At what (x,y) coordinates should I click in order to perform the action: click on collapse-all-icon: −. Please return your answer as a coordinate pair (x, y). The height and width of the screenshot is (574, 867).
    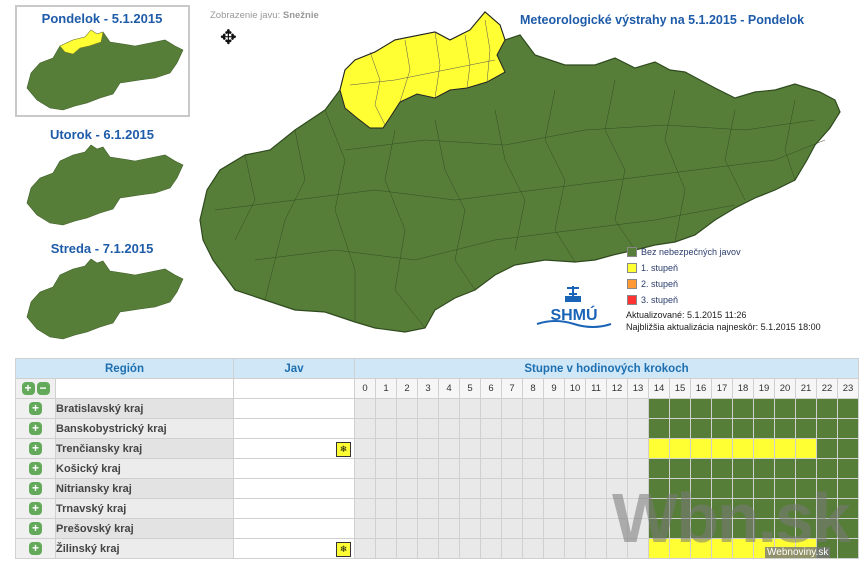
    Looking at the image, I should click on (43, 388).